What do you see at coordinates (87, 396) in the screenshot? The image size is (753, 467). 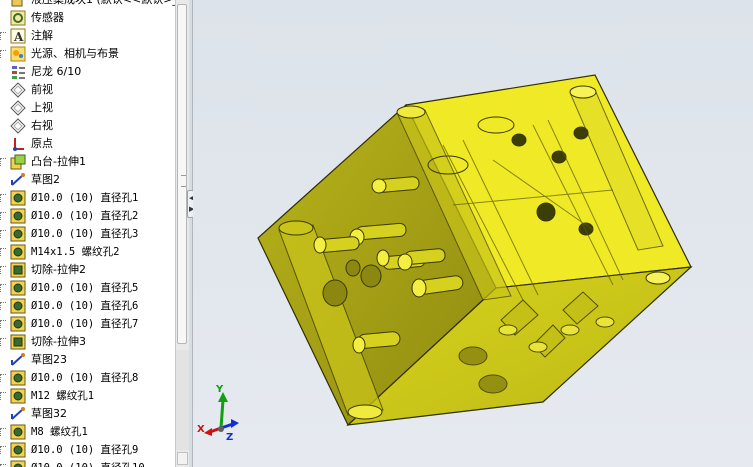 I see `tree-item: M12 螺纹孔1` at bounding box center [87, 396].